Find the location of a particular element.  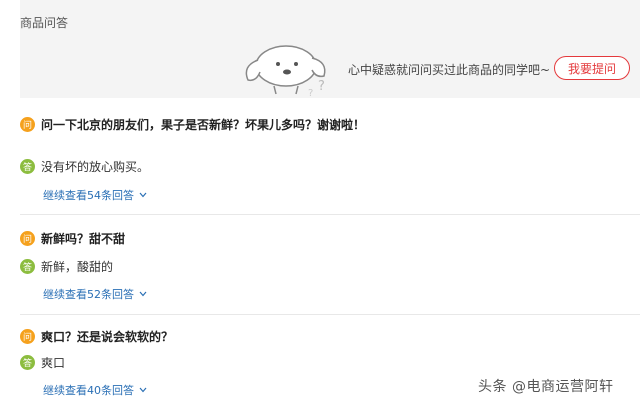

answer-row: 答 没有坏的放心购买。 is located at coordinates (84, 166).